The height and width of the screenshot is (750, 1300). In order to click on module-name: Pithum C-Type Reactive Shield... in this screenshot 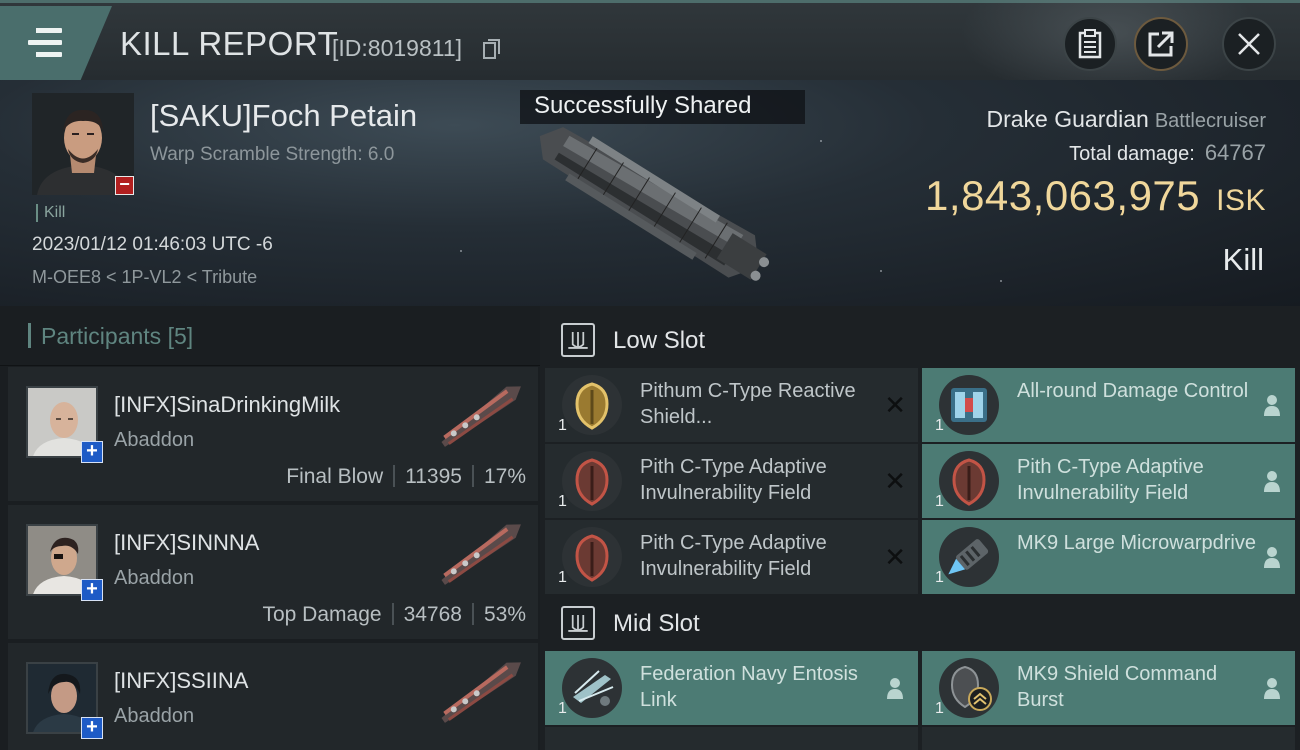, I will do `click(748, 404)`.